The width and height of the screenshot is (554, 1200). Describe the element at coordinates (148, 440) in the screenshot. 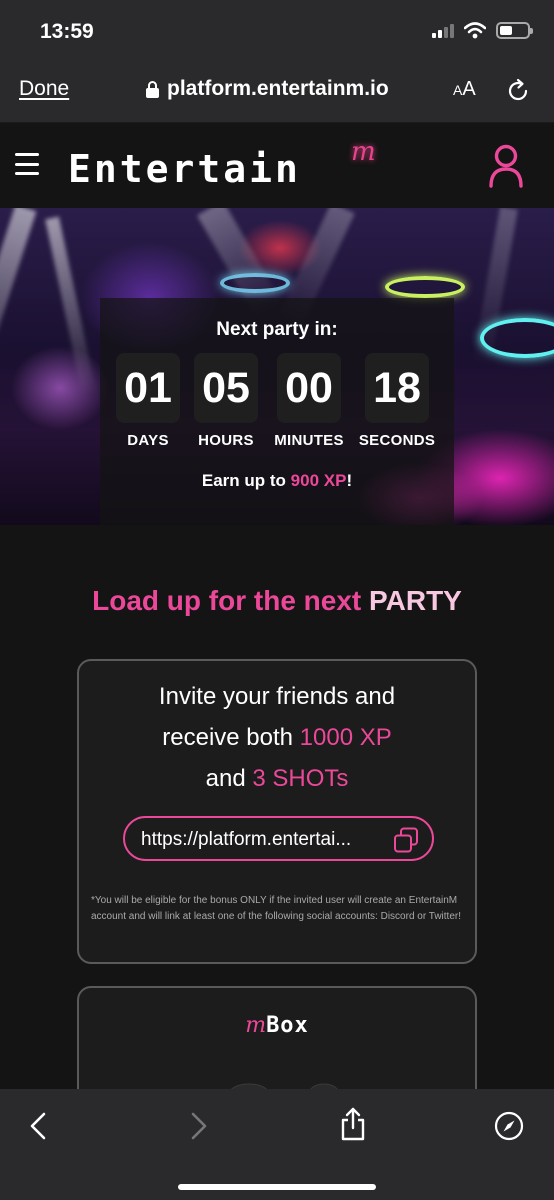

I see `countdown-days-label: DAYS` at that location.